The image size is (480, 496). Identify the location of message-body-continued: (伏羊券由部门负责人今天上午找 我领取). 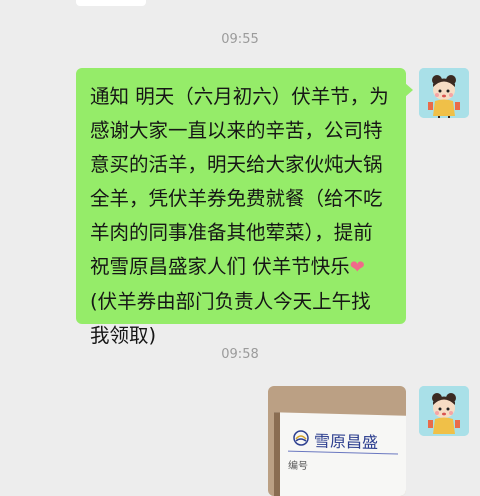
(230, 318).